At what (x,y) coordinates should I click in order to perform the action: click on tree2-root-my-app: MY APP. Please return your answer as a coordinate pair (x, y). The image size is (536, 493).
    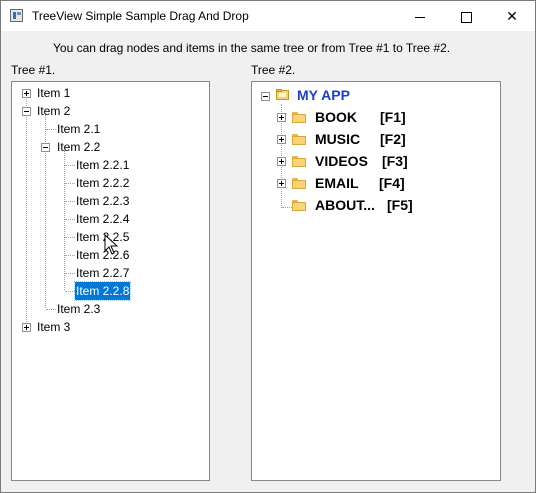
    Looking at the image, I should click on (323, 95).